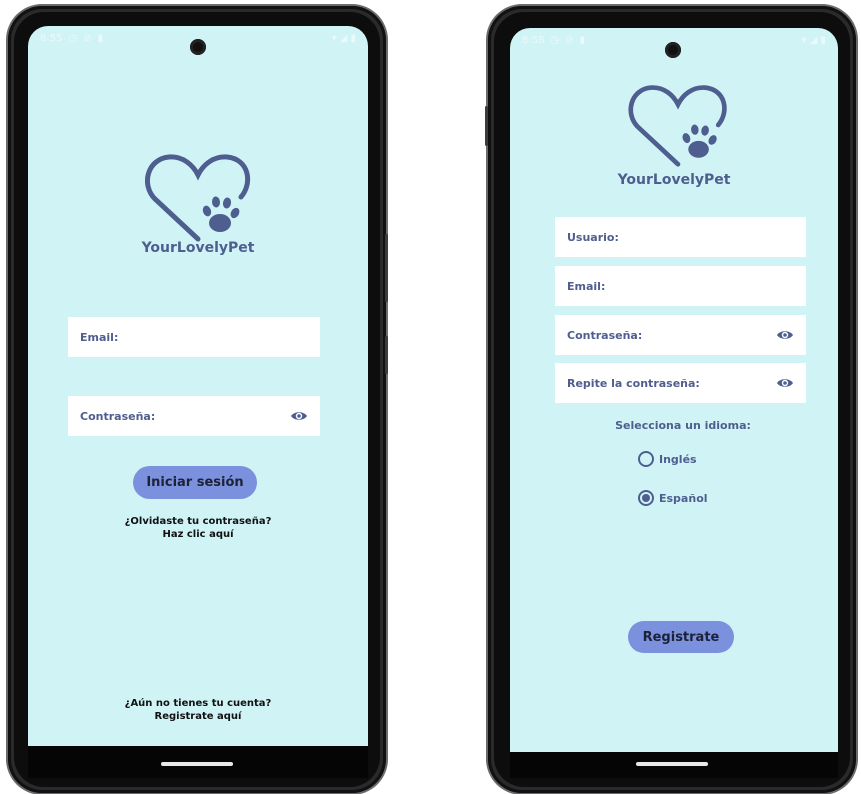 This screenshot has width=861, height=794. I want to click on radio-selected-dot, so click(646, 498).